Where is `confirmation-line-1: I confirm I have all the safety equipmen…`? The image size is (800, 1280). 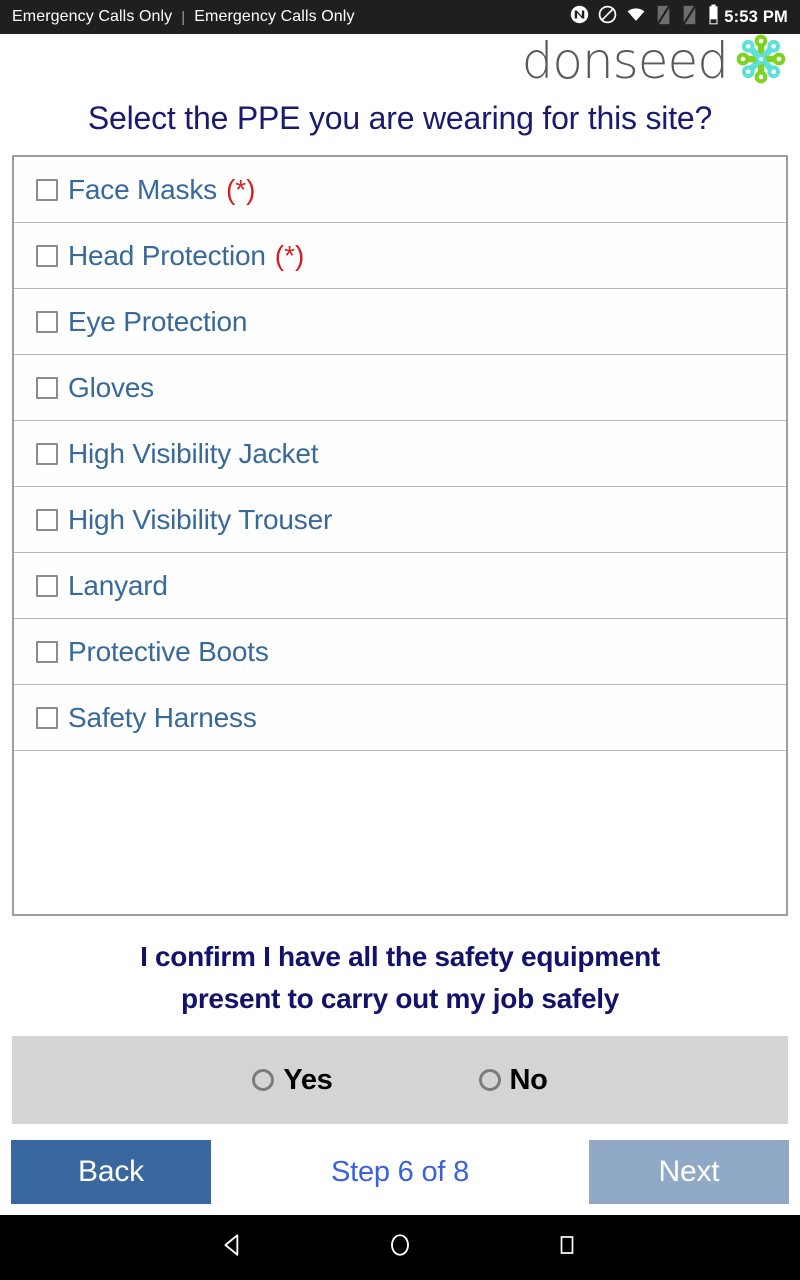 confirmation-line-1: I confirm I have all the safety equipmen… is located at coordinates (400, 956).